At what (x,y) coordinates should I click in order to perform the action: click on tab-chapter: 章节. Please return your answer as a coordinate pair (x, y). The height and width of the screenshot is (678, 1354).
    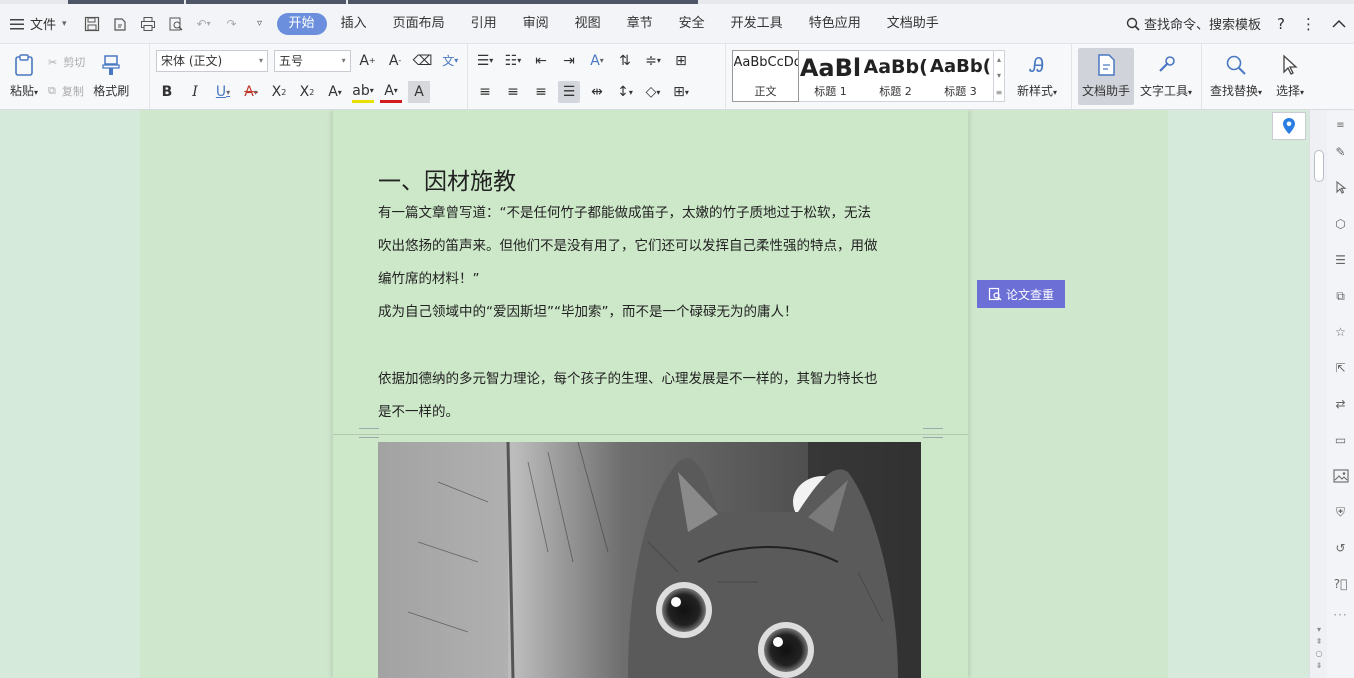
    Looking at the image, I should click on (640, 24).